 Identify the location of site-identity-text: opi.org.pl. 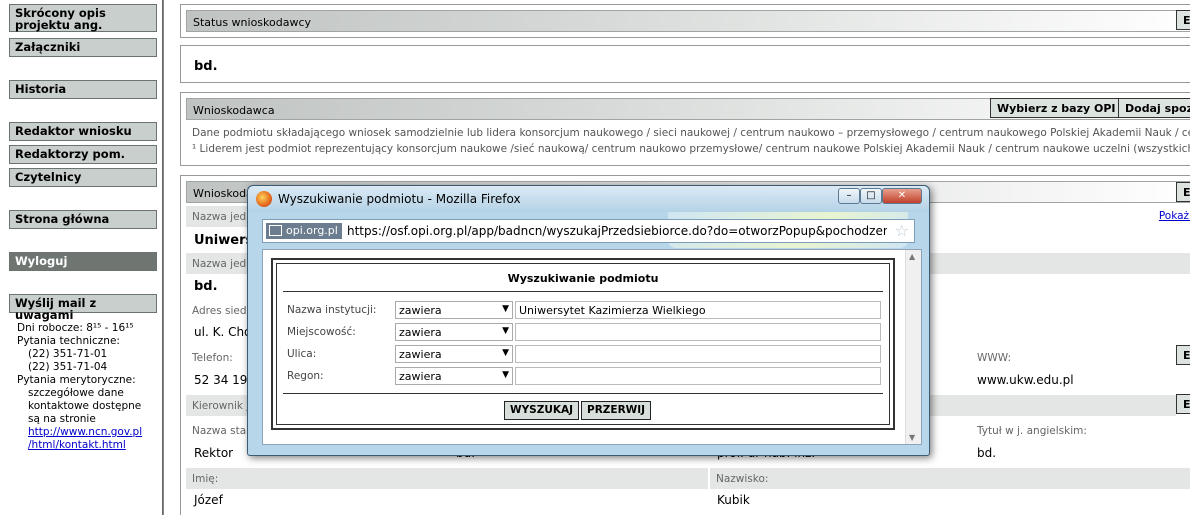
(312, 230).